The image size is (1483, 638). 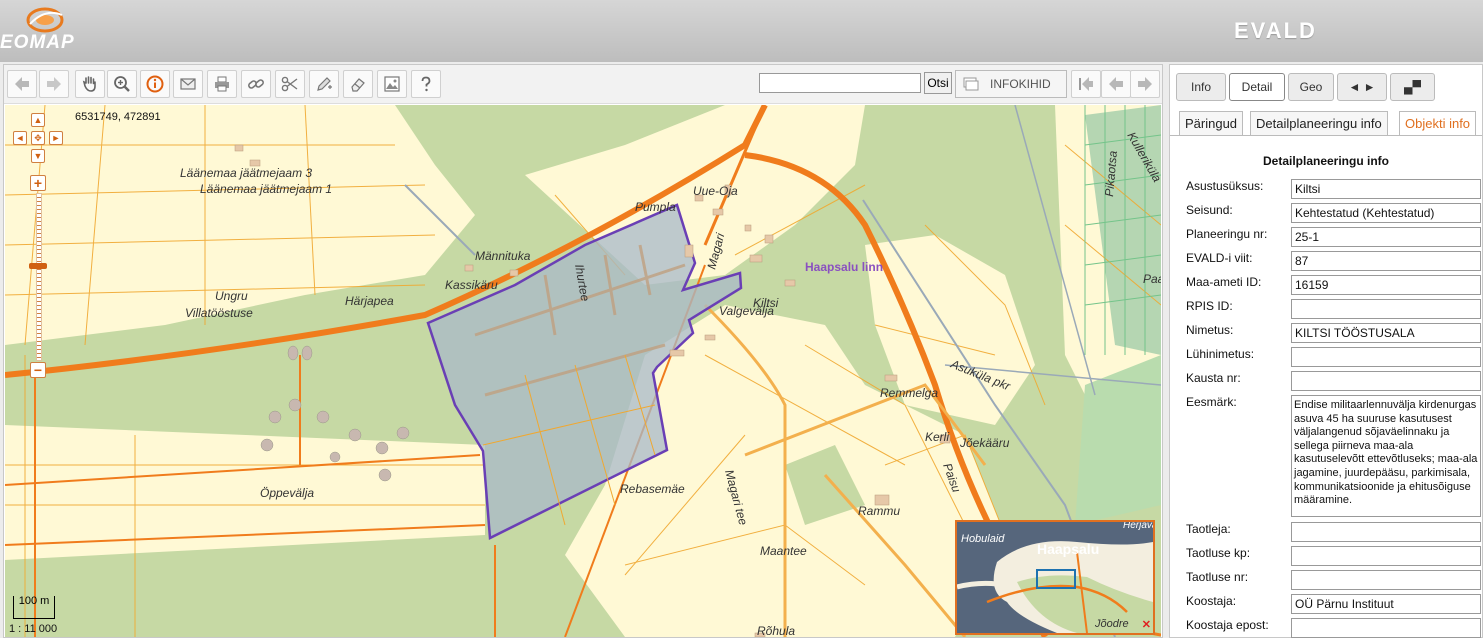 I want to click on first-extent-button, so click(x=1086, y=84).